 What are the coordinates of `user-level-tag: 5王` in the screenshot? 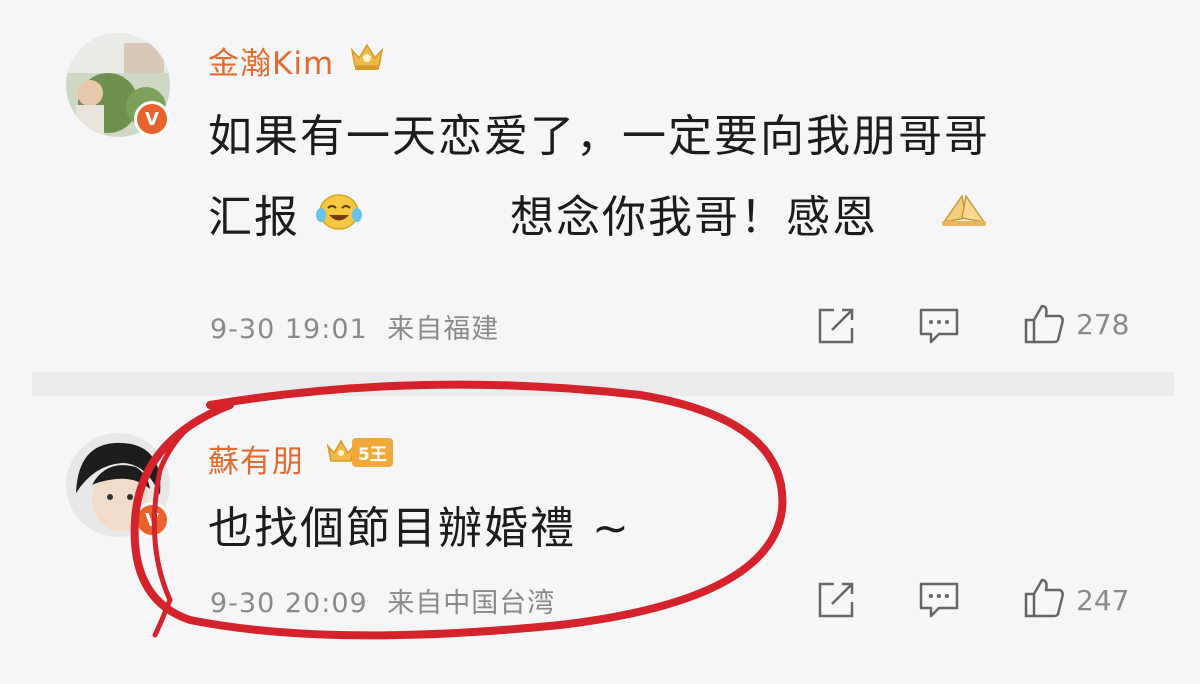 It's located at (359, 452).